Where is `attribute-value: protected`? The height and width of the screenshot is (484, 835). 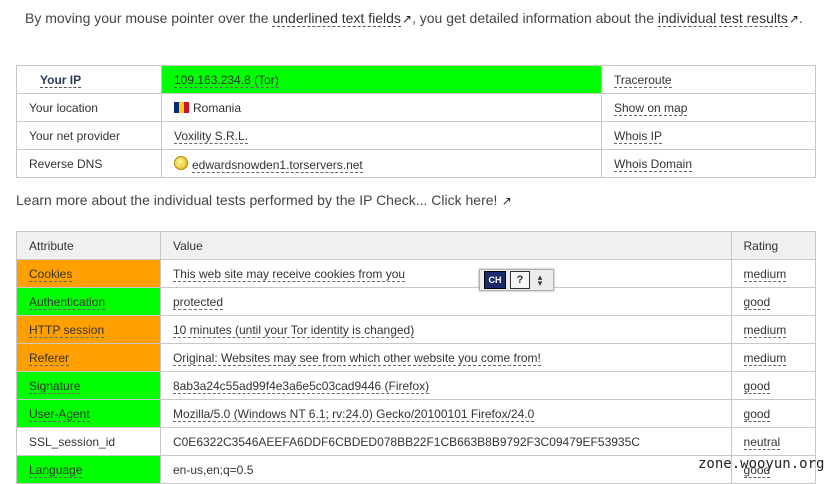
attribute-value: protected is located at coordinates (198, 302).